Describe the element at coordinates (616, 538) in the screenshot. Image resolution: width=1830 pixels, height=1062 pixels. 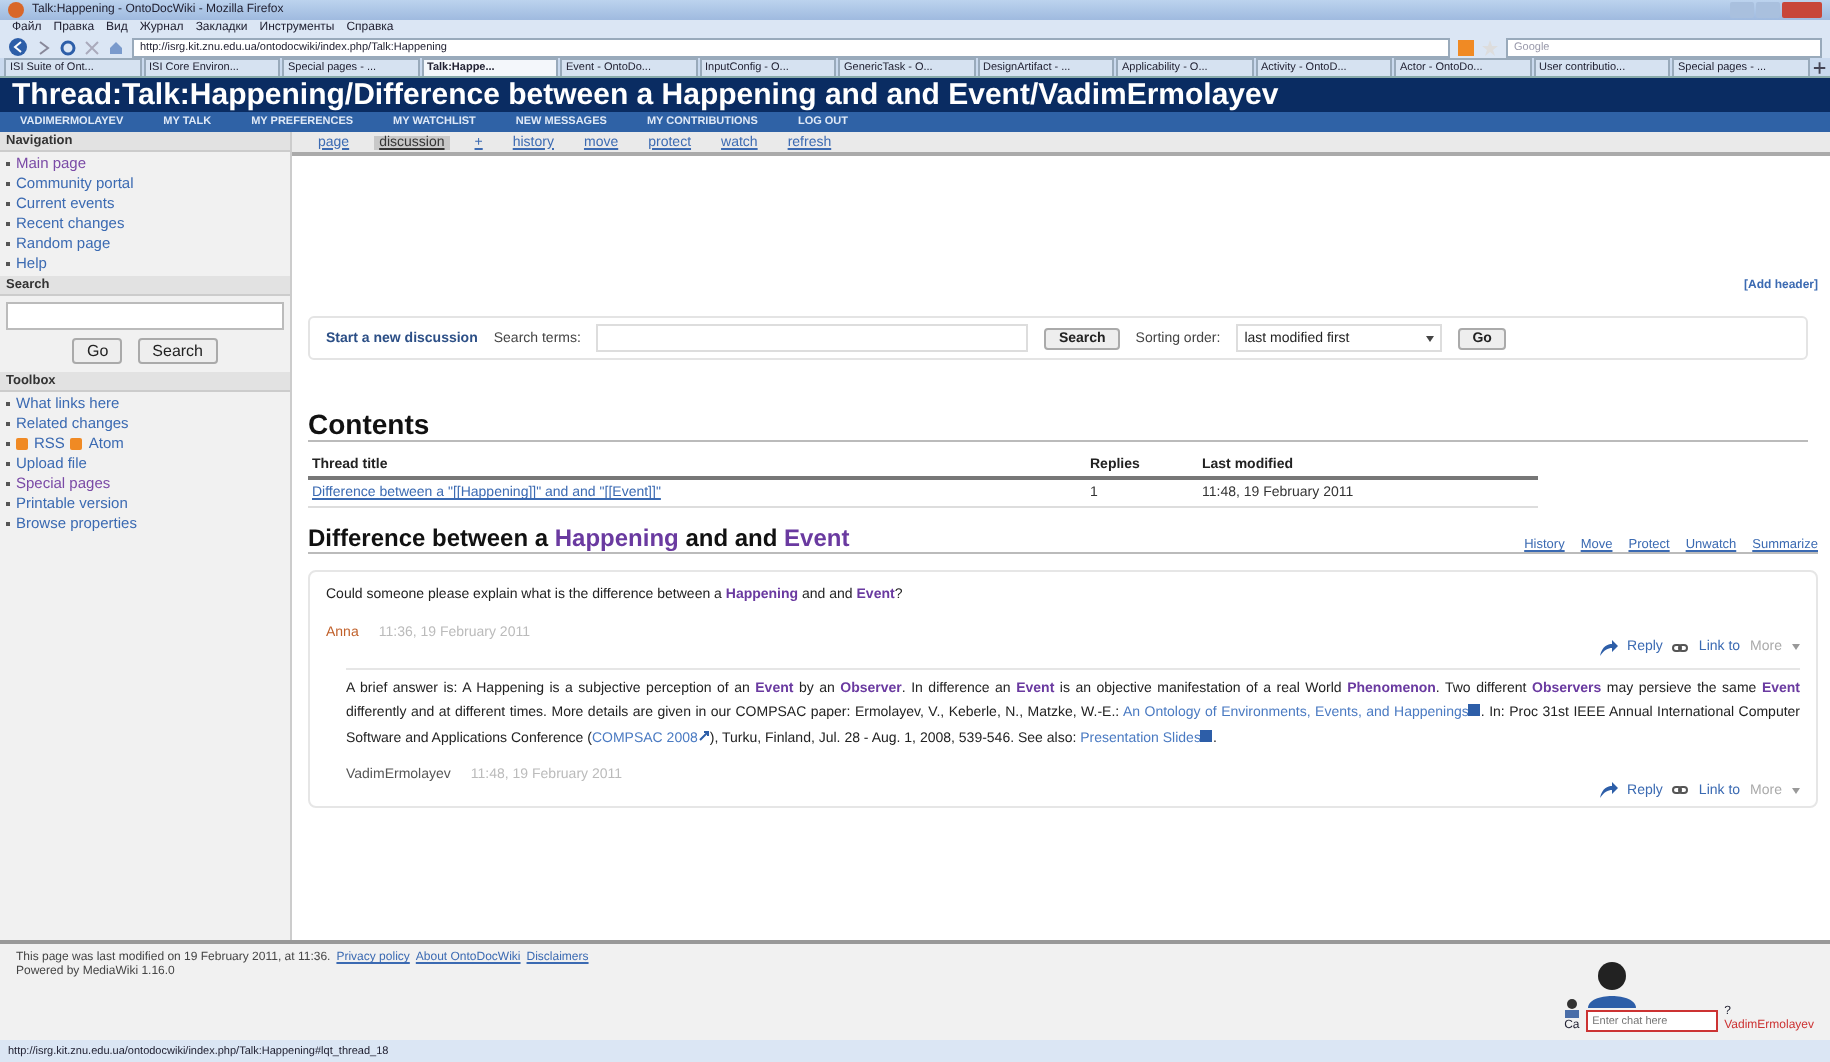
I see `term-link: Happening` at that location.